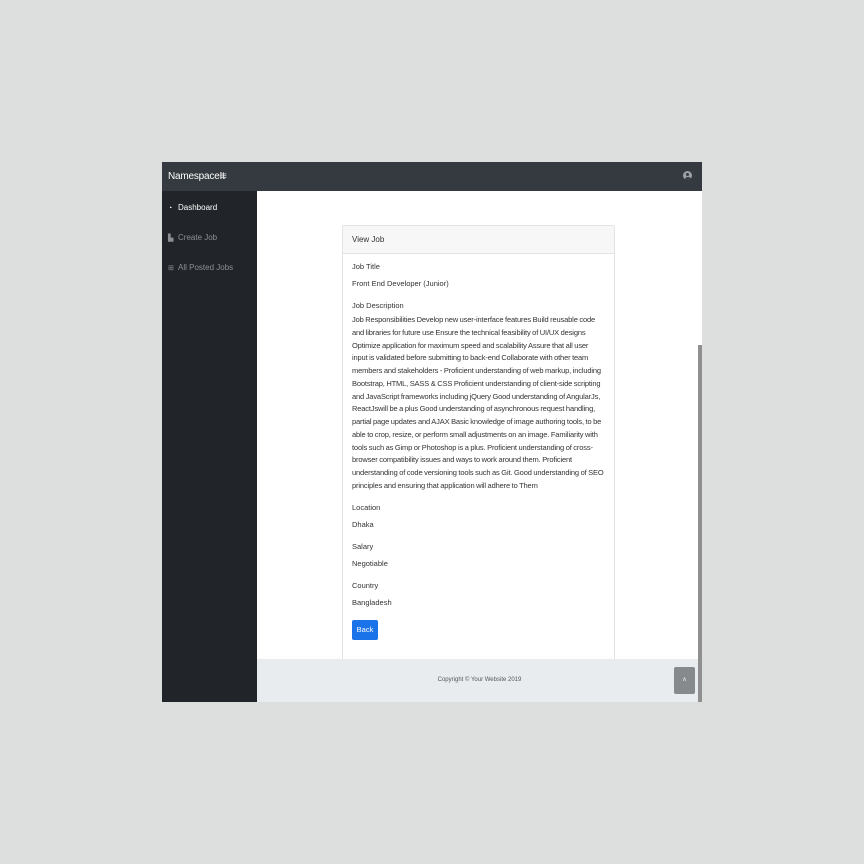 The image size is (864, 864). What do you see at coordinates (224, 176) in the screenshot?
I see `sidebar-toggle-icon: ≡` at bounding box center [224, 176].